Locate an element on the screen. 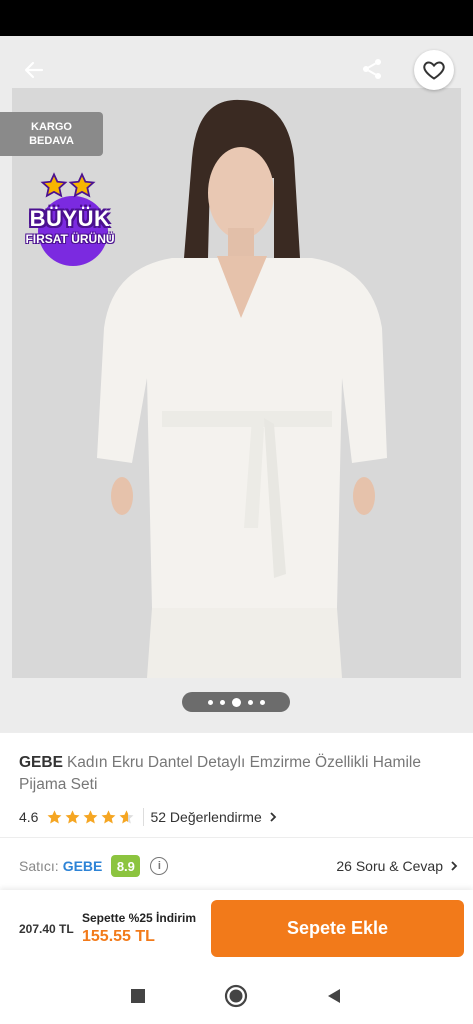 This screenshot has width=473, height=1024. system-nav-bar is located at coordinates (236, 996).